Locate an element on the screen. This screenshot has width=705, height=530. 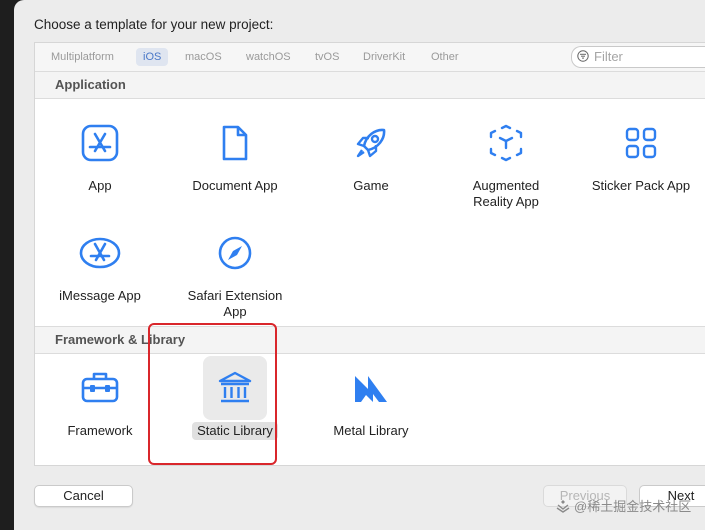
cancel-button: Cancel is located at coordinates (83, 496).